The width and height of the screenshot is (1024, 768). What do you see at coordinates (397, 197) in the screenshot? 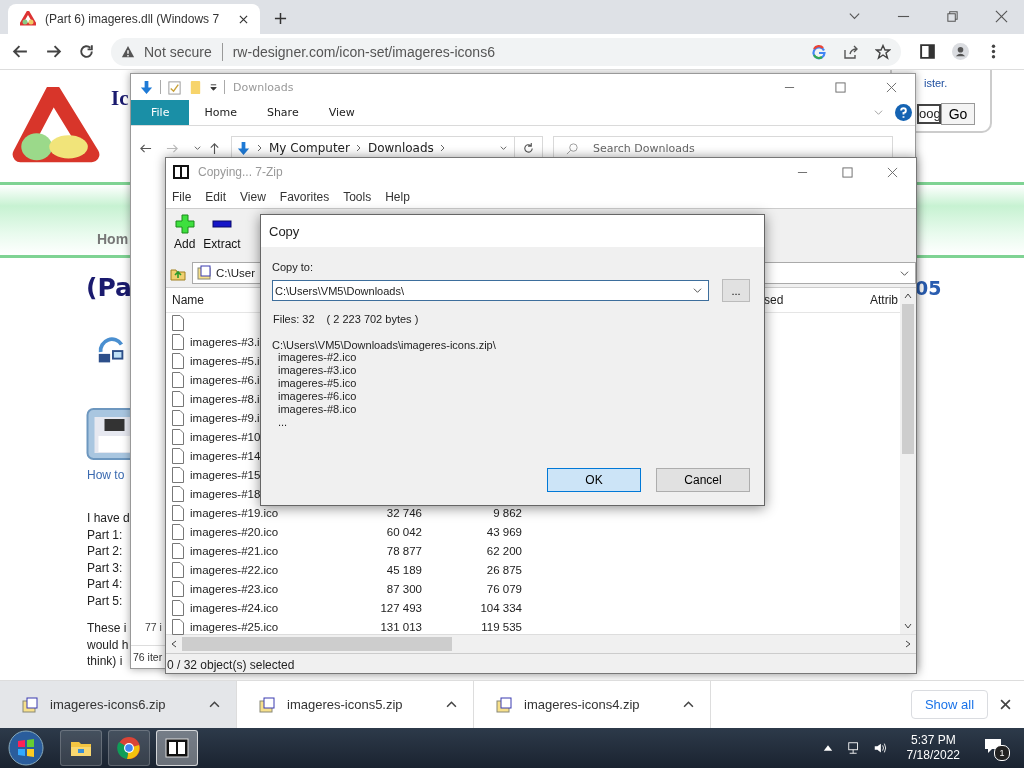
I see `menu-item: Help` at bounding box center [397, 197].